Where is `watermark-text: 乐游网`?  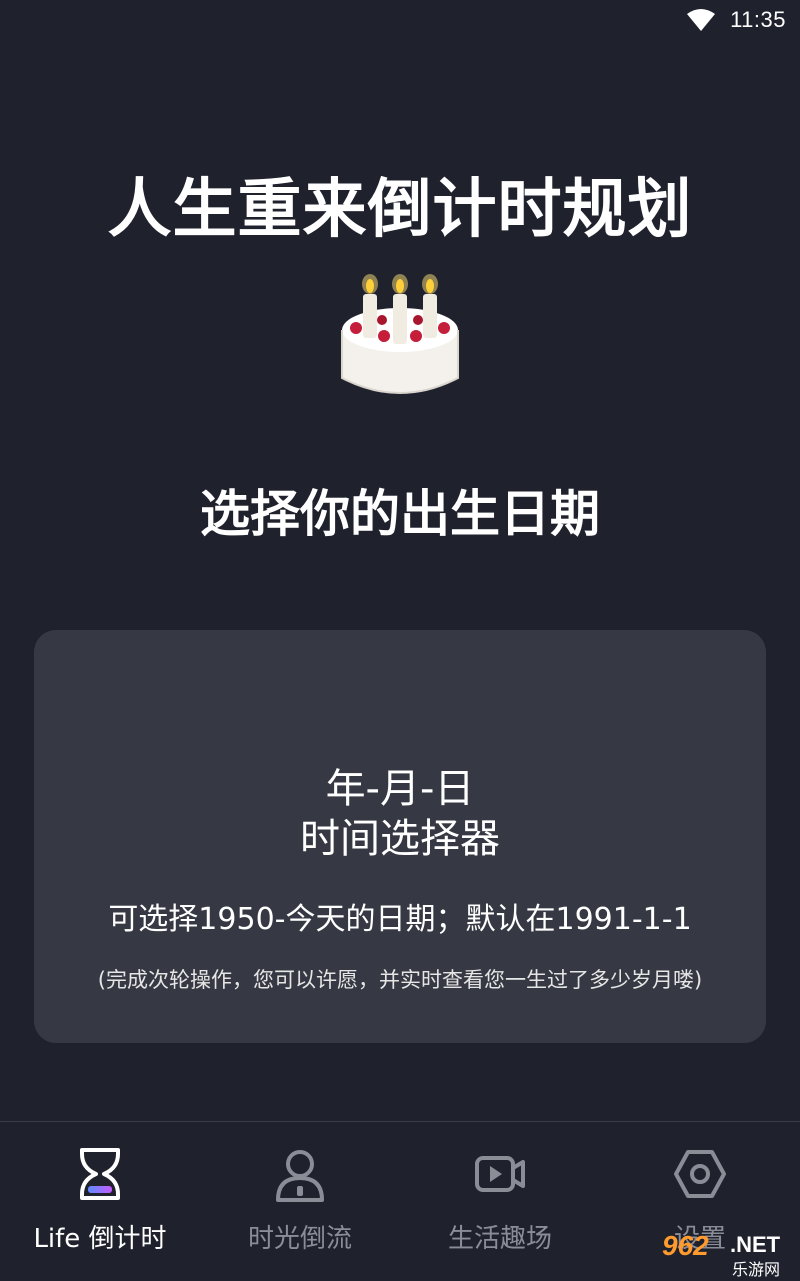 watermark-text: 乐游网 is located at coordinates (756, 1269).